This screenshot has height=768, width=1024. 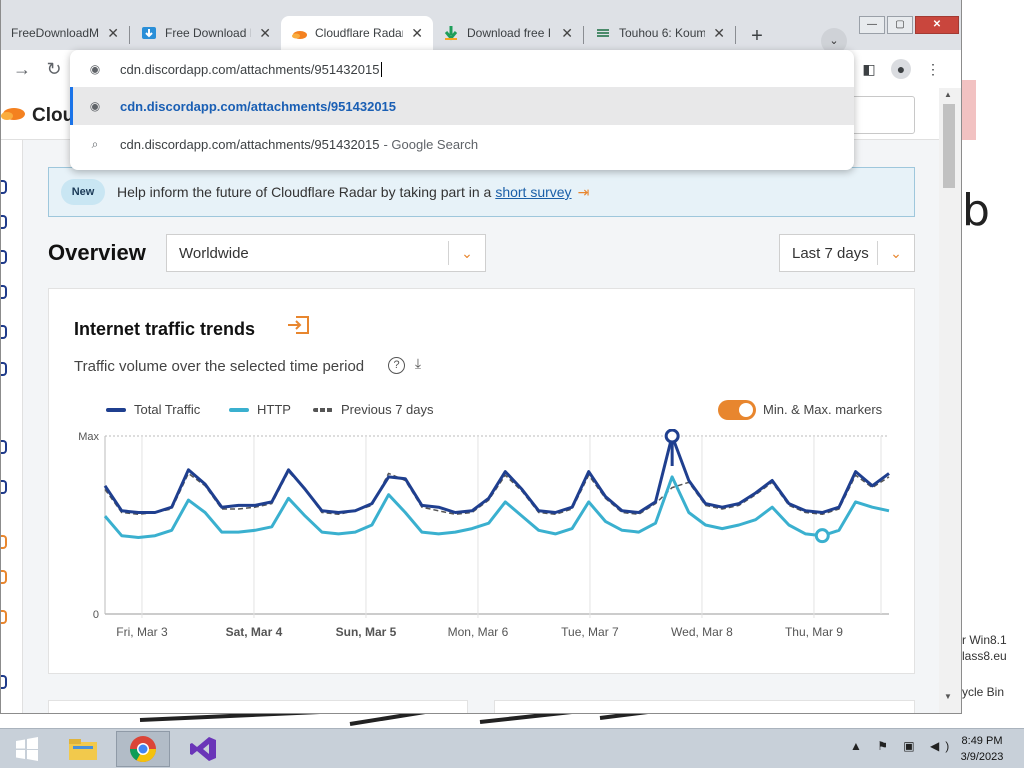 What do you see at coordinates (869, 69) in the screenshot?
I see `side-panel-icon: ◧` at bounding box center [869, 69].